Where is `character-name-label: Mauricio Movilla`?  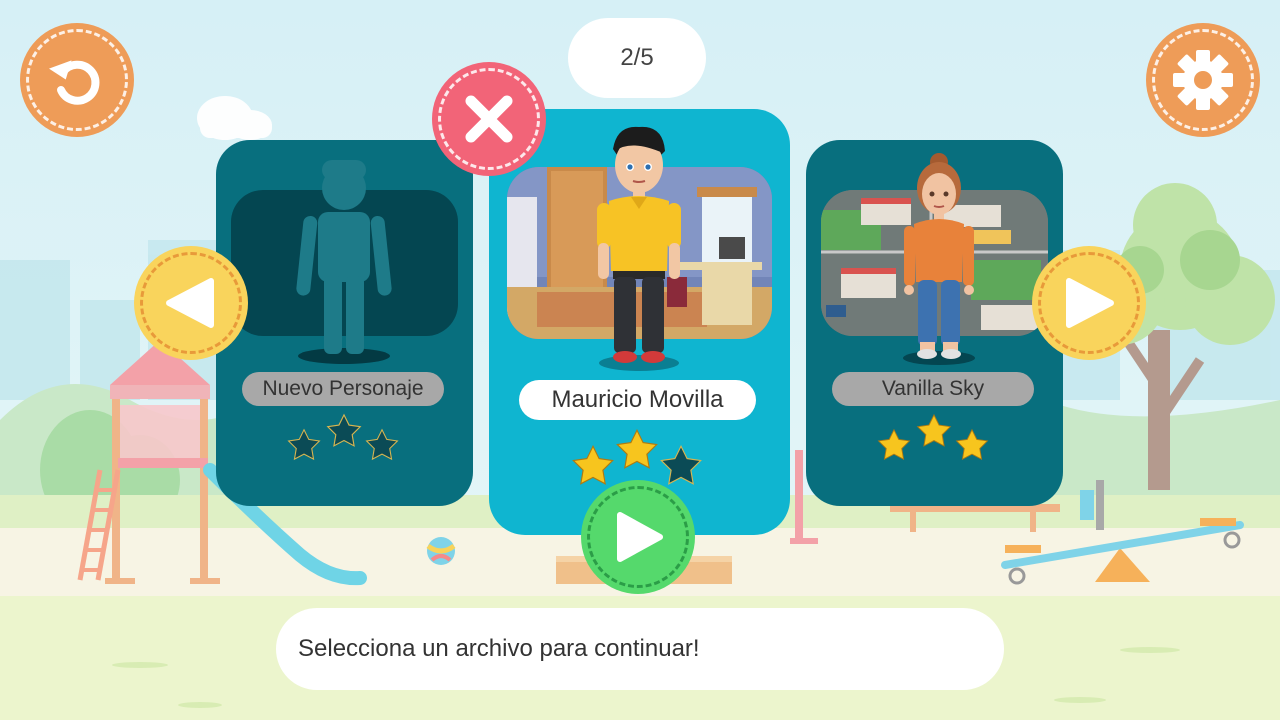 character-name-label: Mauricio Movilla is located at coordinates (637, 400).